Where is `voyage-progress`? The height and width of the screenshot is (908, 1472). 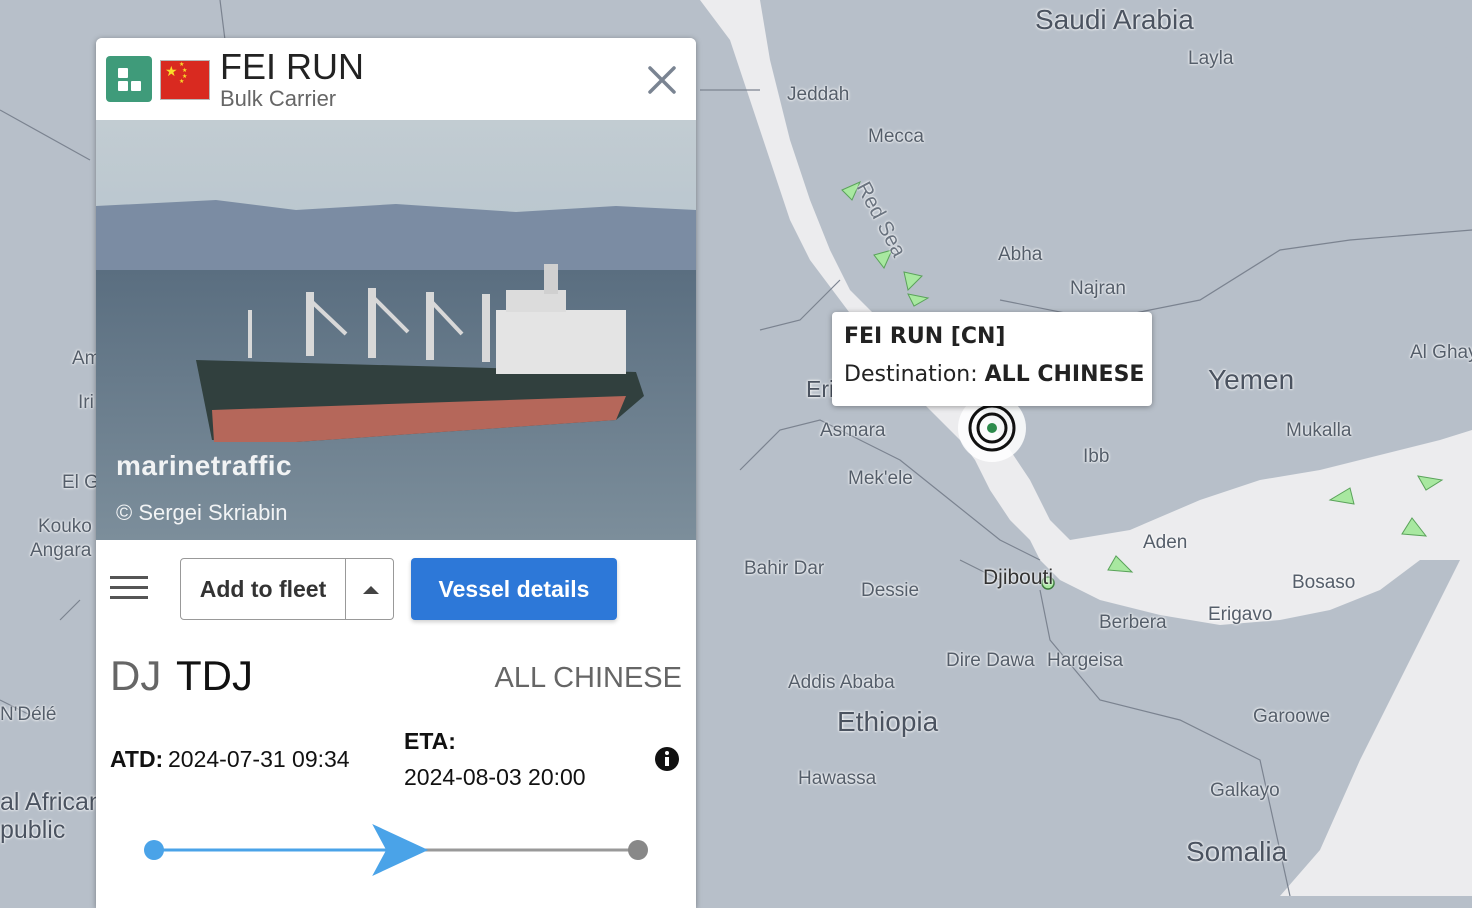
voyage-progress is located at coordinates (396, 848).